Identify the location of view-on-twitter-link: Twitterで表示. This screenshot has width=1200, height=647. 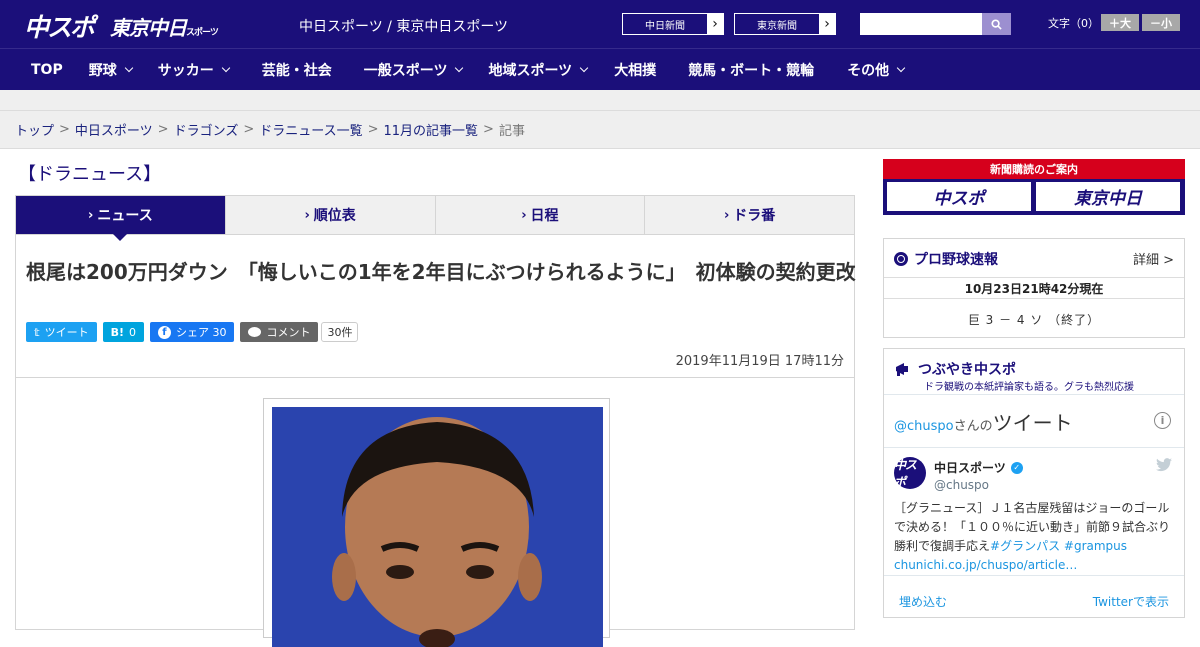
(1131, 601).